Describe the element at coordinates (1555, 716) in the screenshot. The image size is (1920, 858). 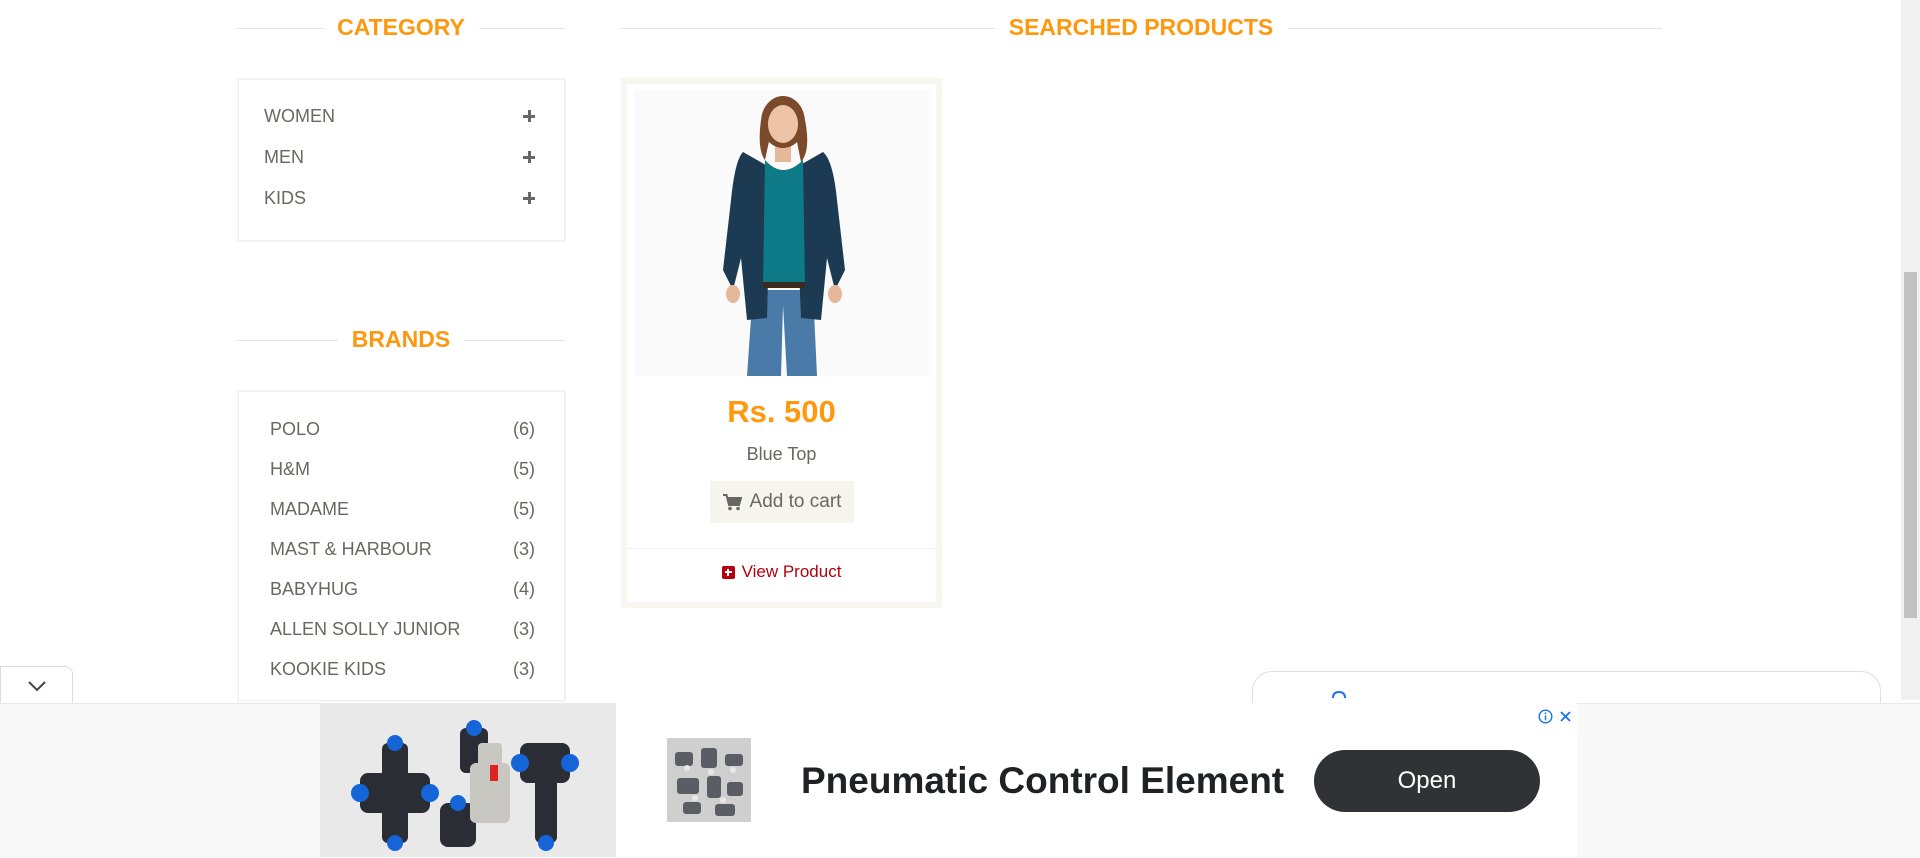
I see `ad-controls` at that location.